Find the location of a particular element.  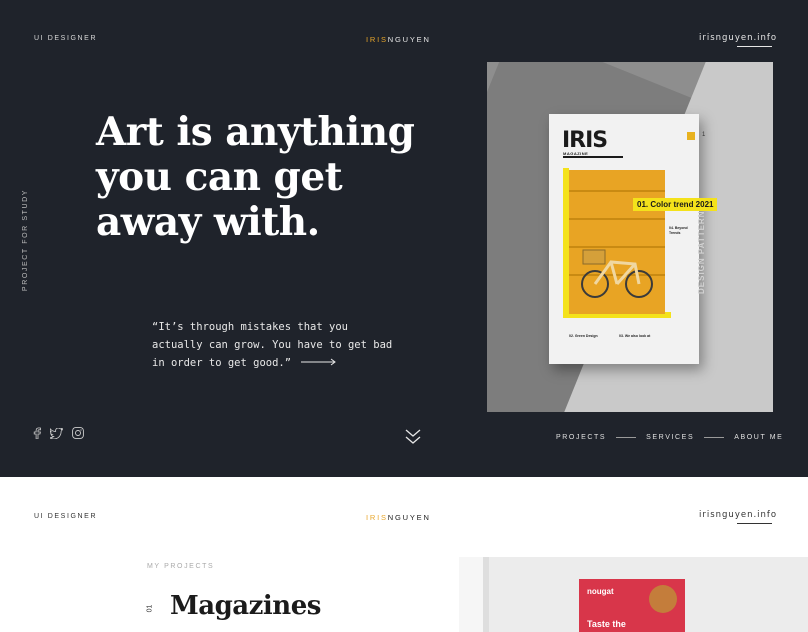

project-preview-image: nougat Taste the is located at coordinates (633, 594).